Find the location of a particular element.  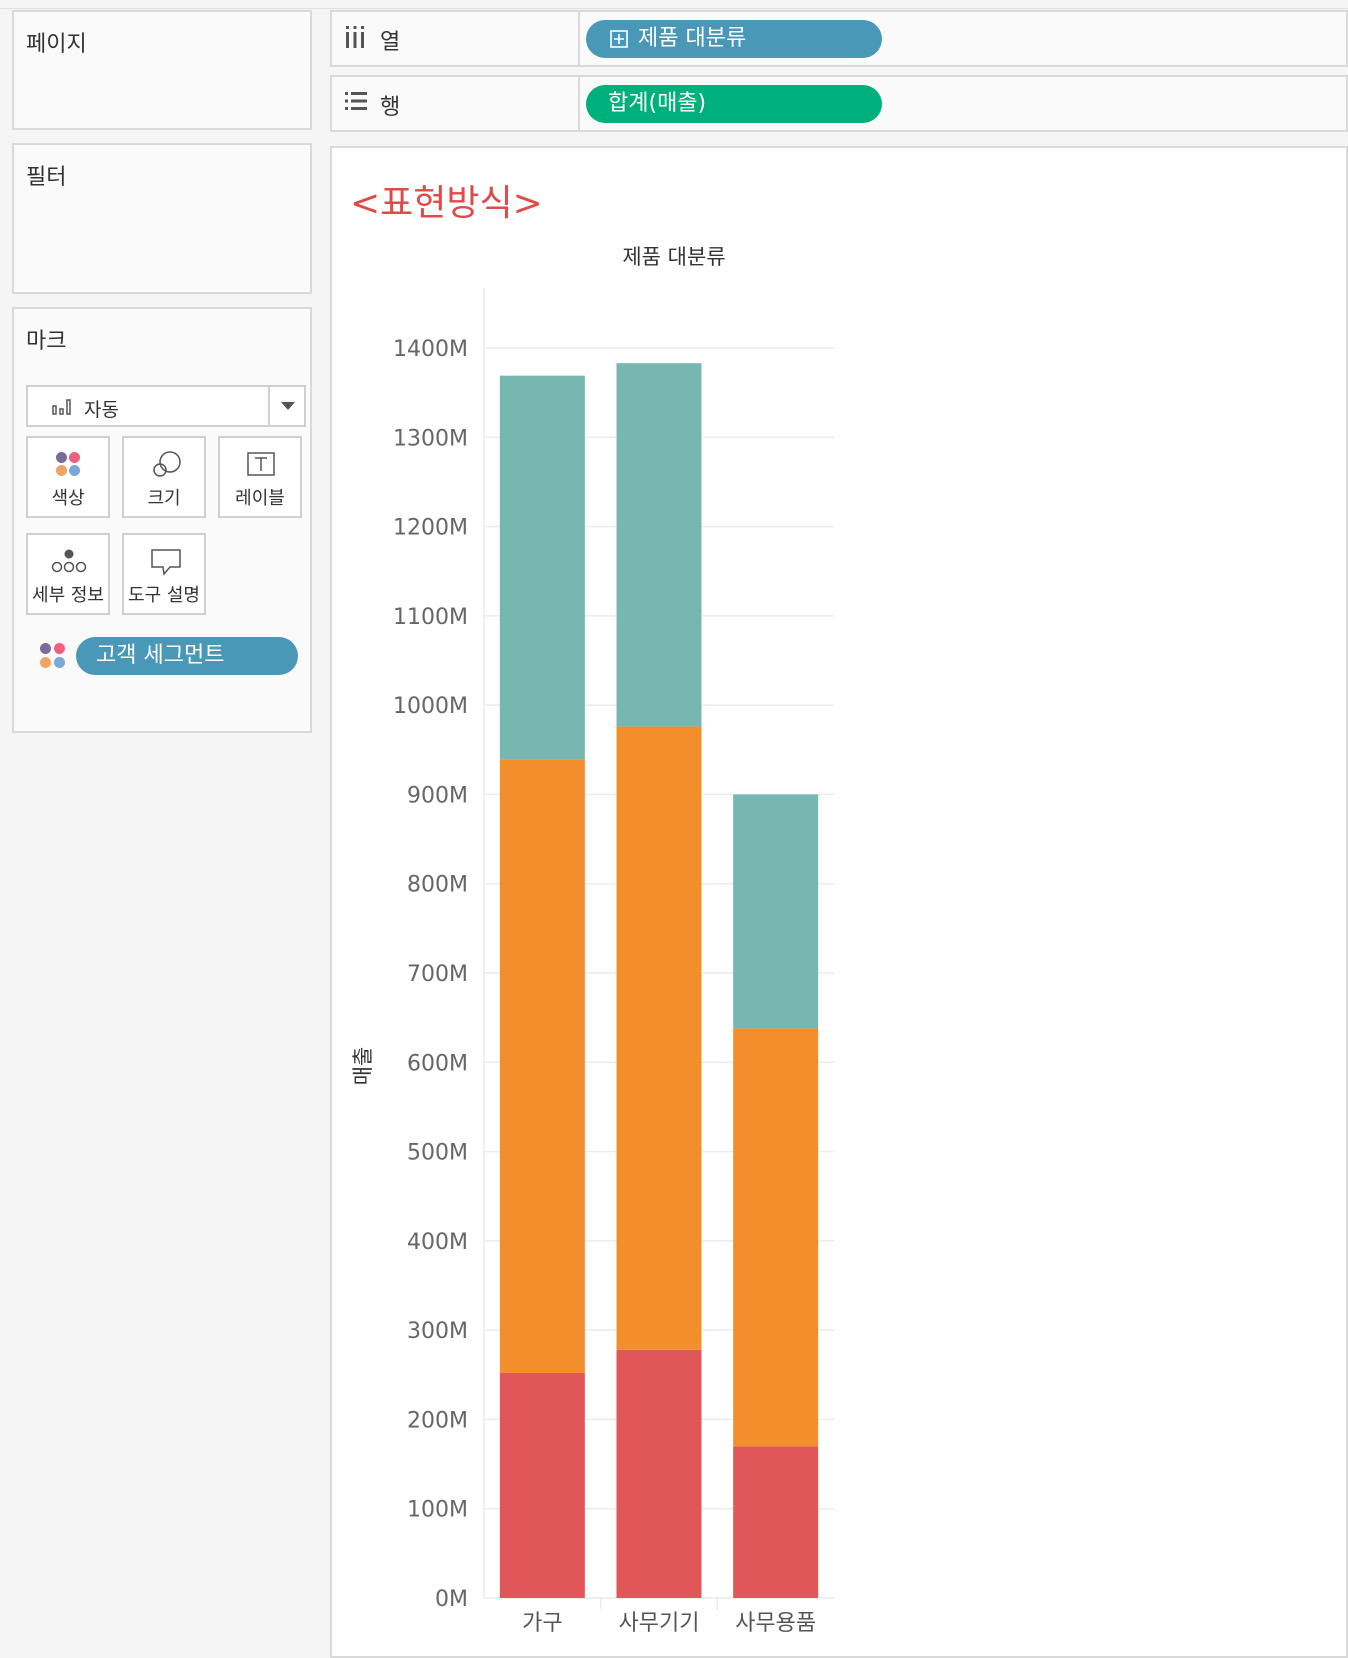

detail-button-label: 세부 정보 is located at coordinates (68, 595).